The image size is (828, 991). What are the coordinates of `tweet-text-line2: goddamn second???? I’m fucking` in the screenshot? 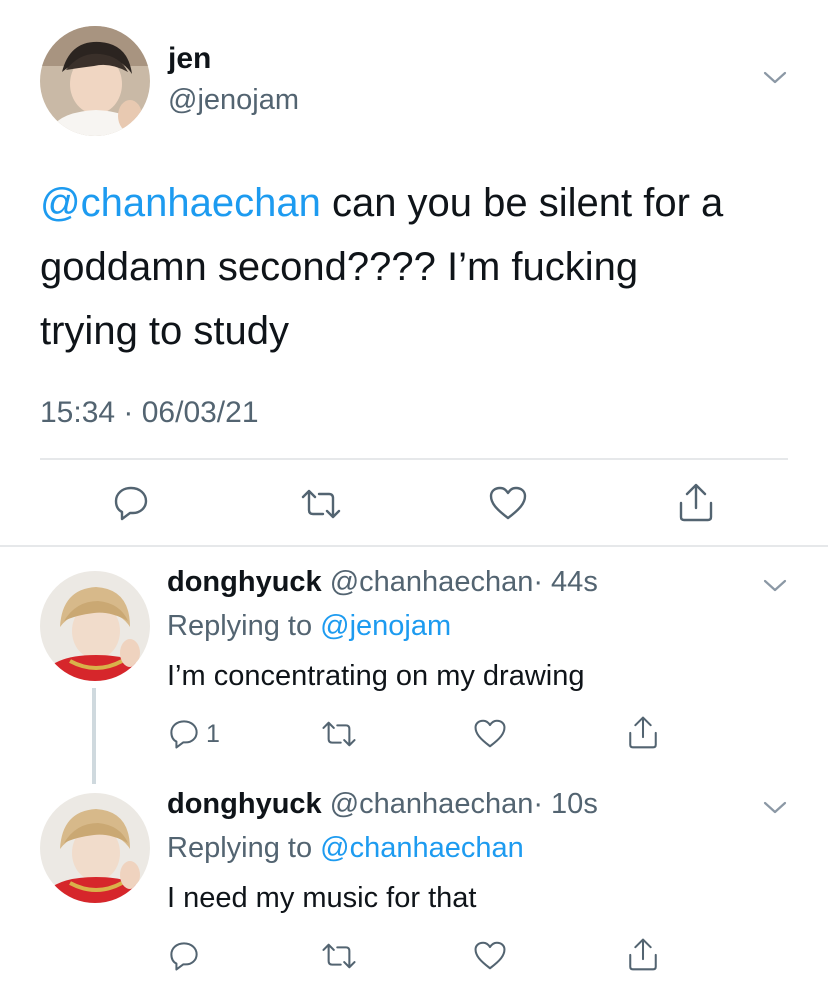 It's located at (339, 267).